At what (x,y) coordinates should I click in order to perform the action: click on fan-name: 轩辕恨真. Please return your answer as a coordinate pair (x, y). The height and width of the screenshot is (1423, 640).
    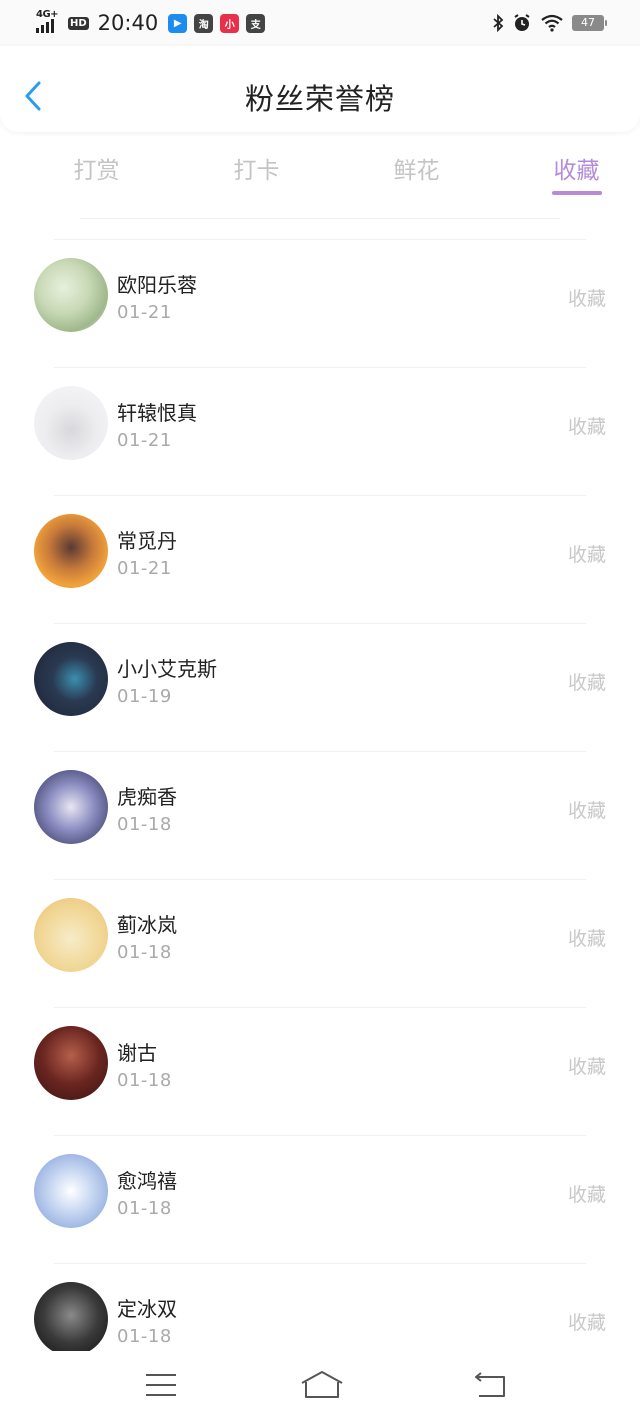
    Looking at the image, I should click on (157, 413).